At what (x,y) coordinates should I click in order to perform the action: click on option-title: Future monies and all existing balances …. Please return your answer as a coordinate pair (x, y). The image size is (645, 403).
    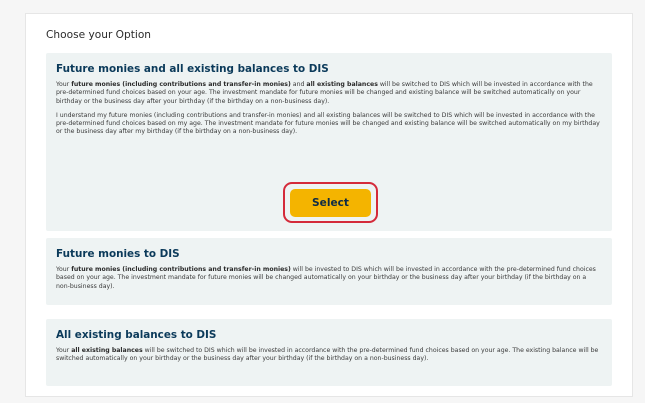
    Looking at the image, I should click on (192, 69).